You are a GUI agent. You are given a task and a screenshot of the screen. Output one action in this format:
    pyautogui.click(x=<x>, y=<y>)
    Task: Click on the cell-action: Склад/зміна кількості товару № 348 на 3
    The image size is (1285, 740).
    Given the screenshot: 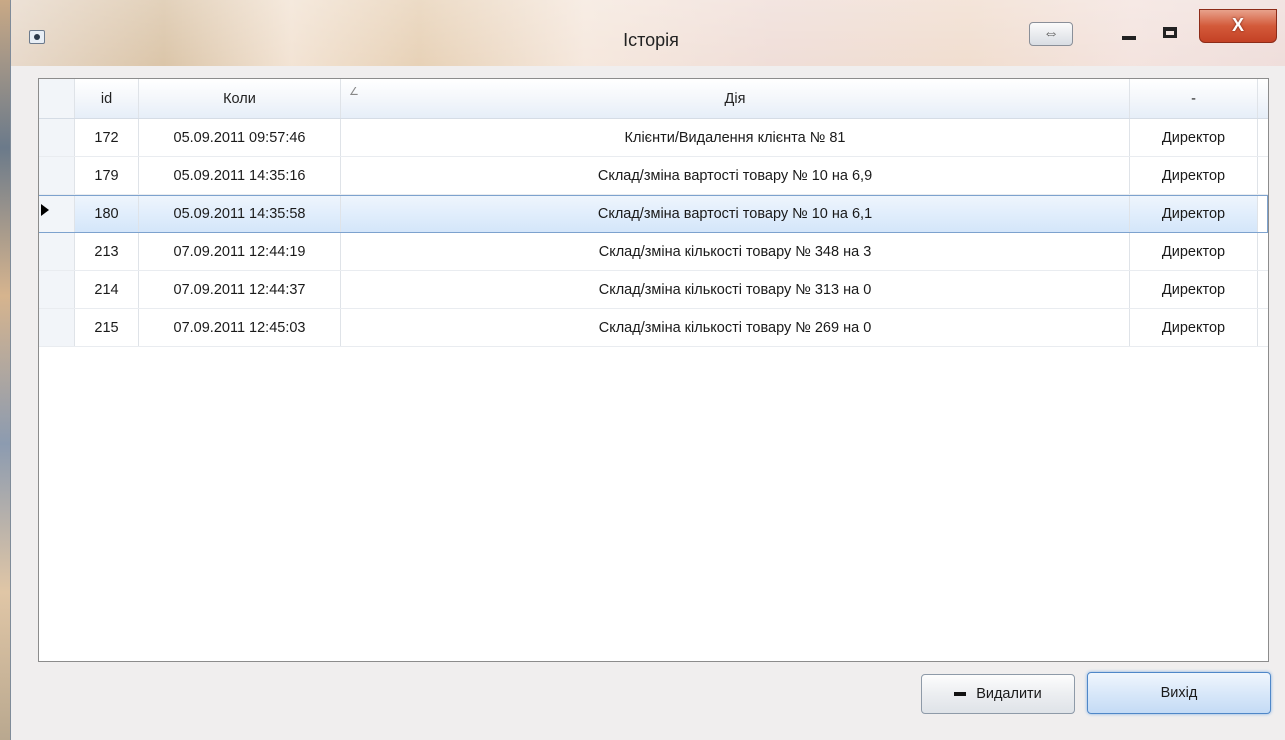 What is the action you would take?
    pyautogui.click(x=735, y=251)
    